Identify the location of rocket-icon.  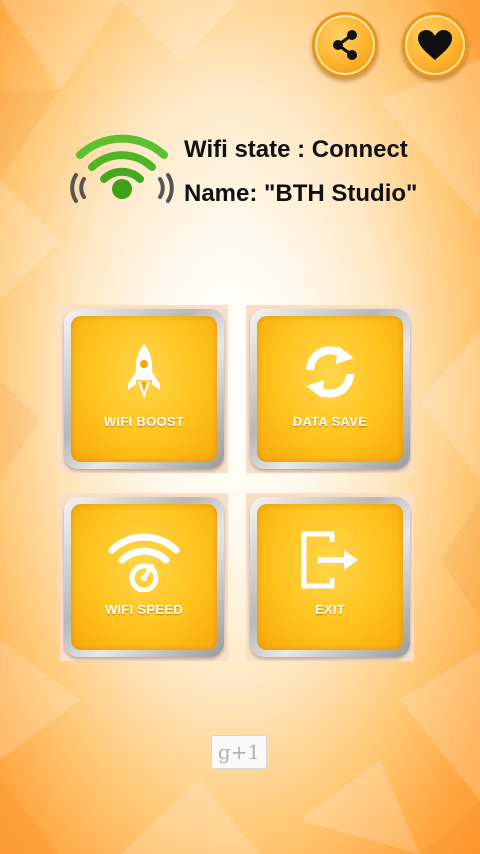
(144, 371).